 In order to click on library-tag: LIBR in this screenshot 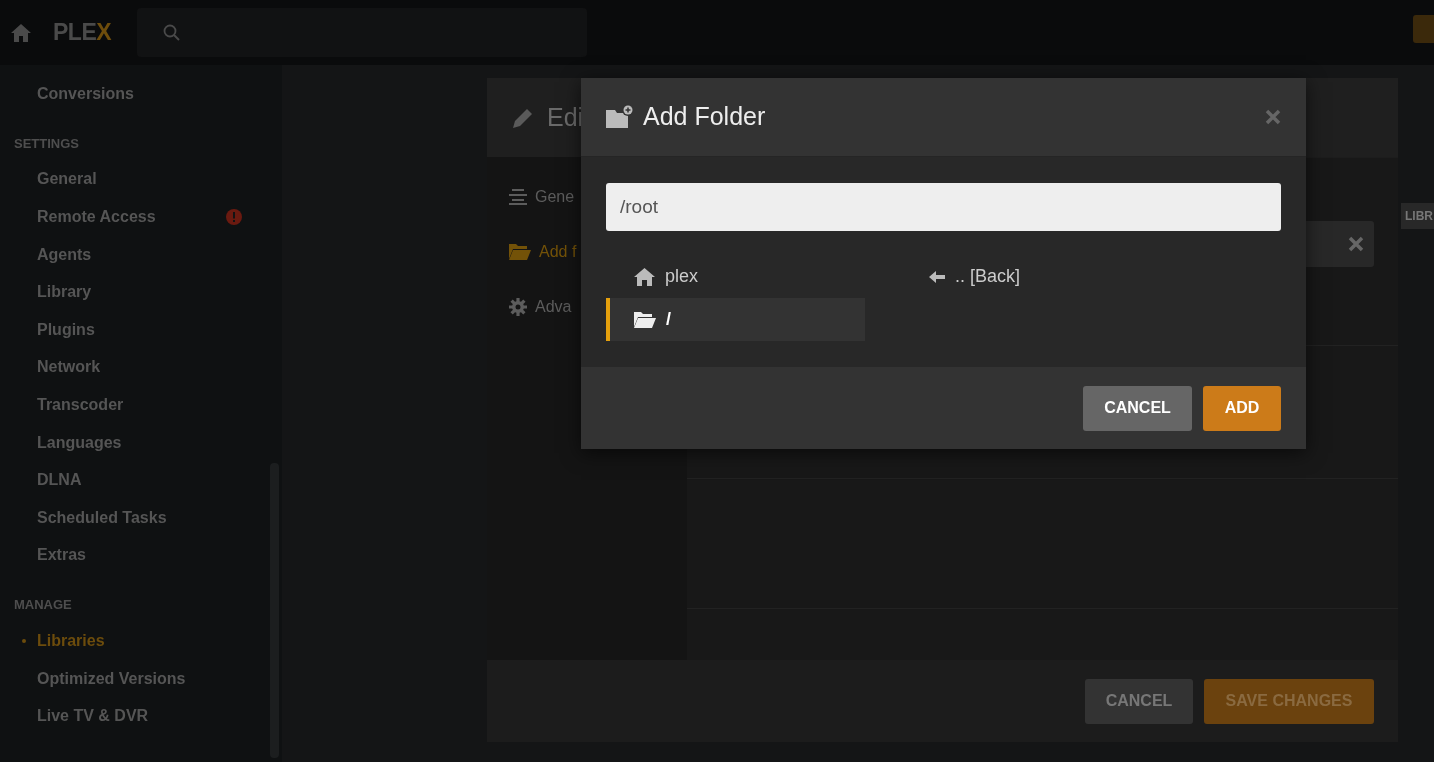, I will do `click(1417, 216)`.